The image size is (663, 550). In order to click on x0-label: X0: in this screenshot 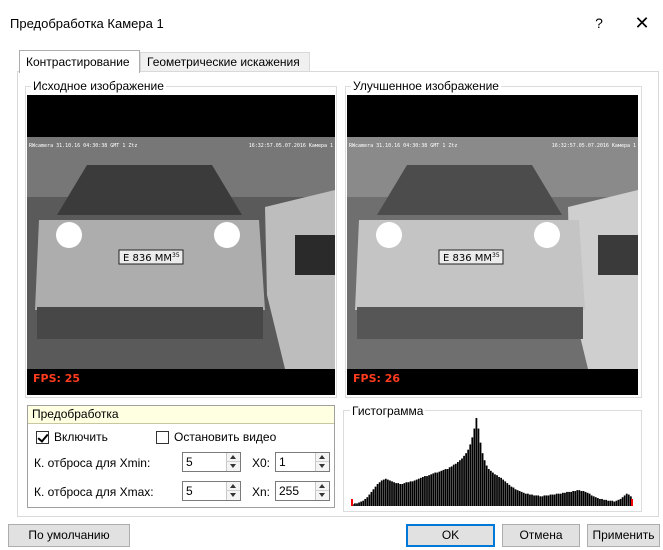, I will do `click(261, 463)`.